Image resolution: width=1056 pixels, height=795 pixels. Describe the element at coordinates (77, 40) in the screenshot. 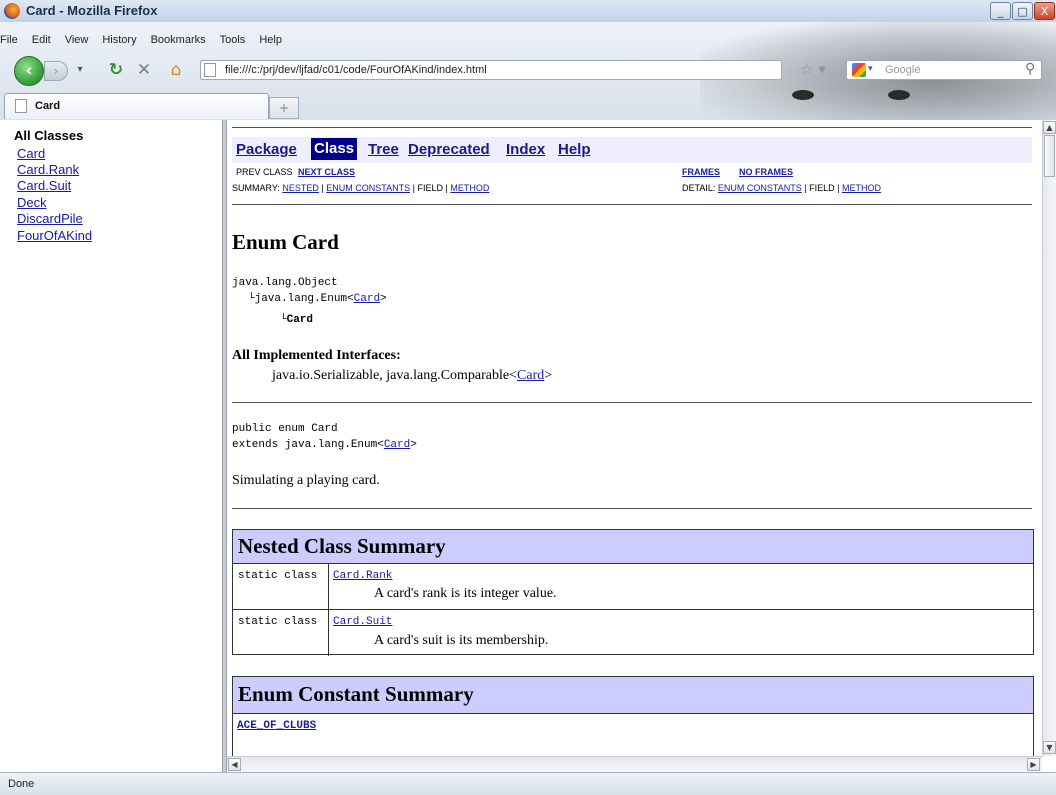

I see `menu-view: View` at that location.